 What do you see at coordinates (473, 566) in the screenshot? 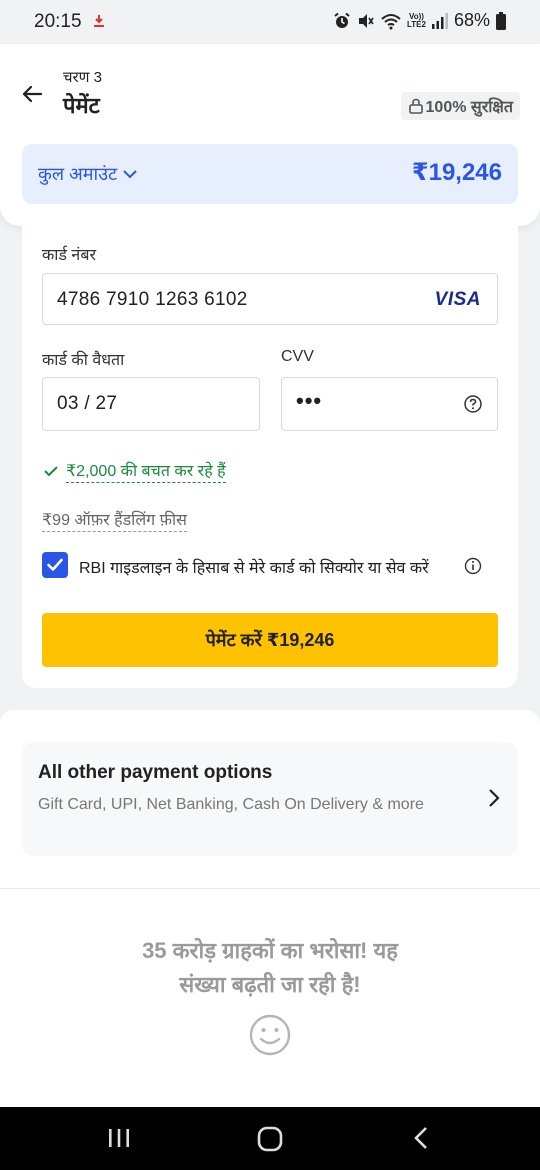
I see `info-icon` at bounding box center [473, 566].